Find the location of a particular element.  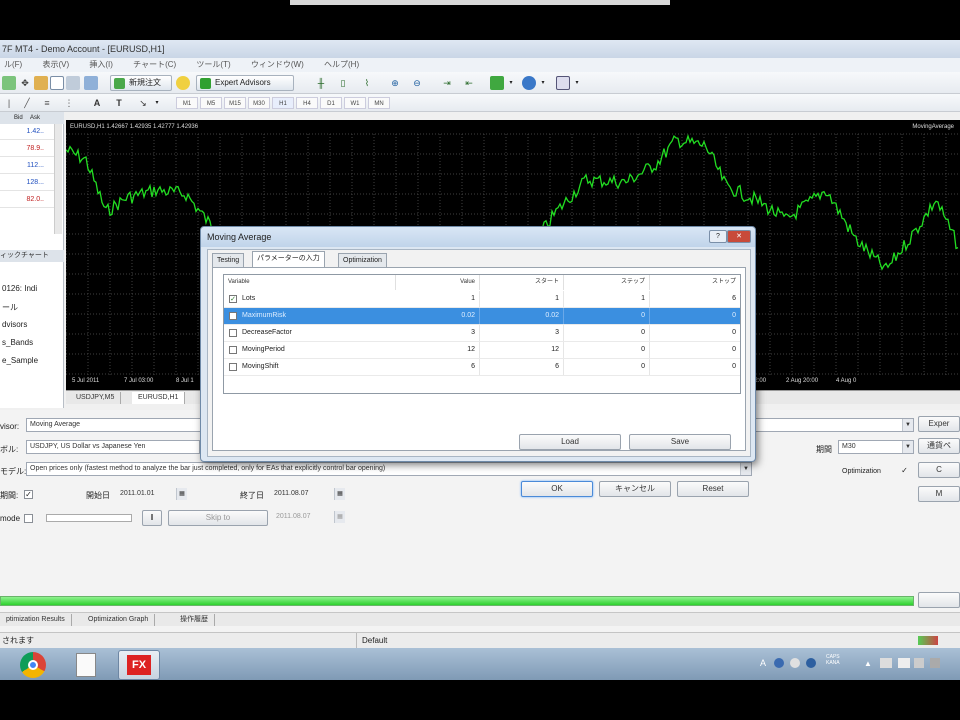

crosshair-move-icon: ✥ is located at coordinates (25, 83).